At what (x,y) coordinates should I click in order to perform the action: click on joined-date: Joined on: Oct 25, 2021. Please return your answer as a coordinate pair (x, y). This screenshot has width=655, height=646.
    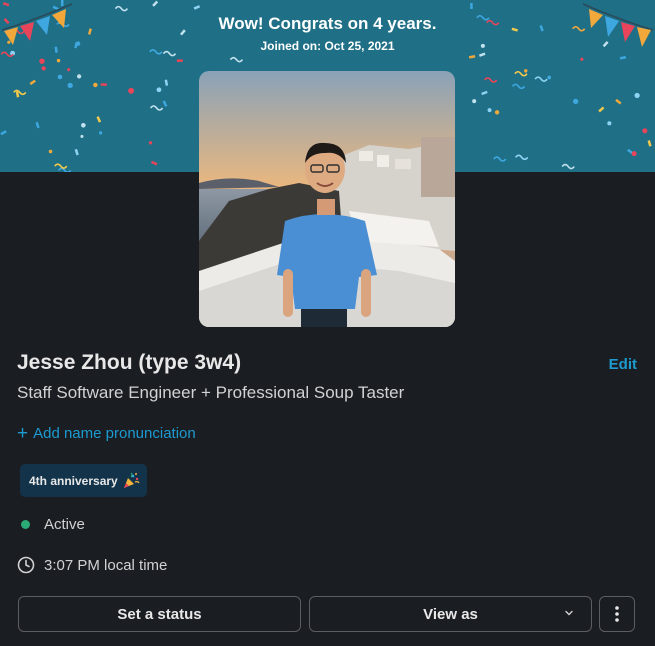
    Looking at the image, I should click on (327, 46).